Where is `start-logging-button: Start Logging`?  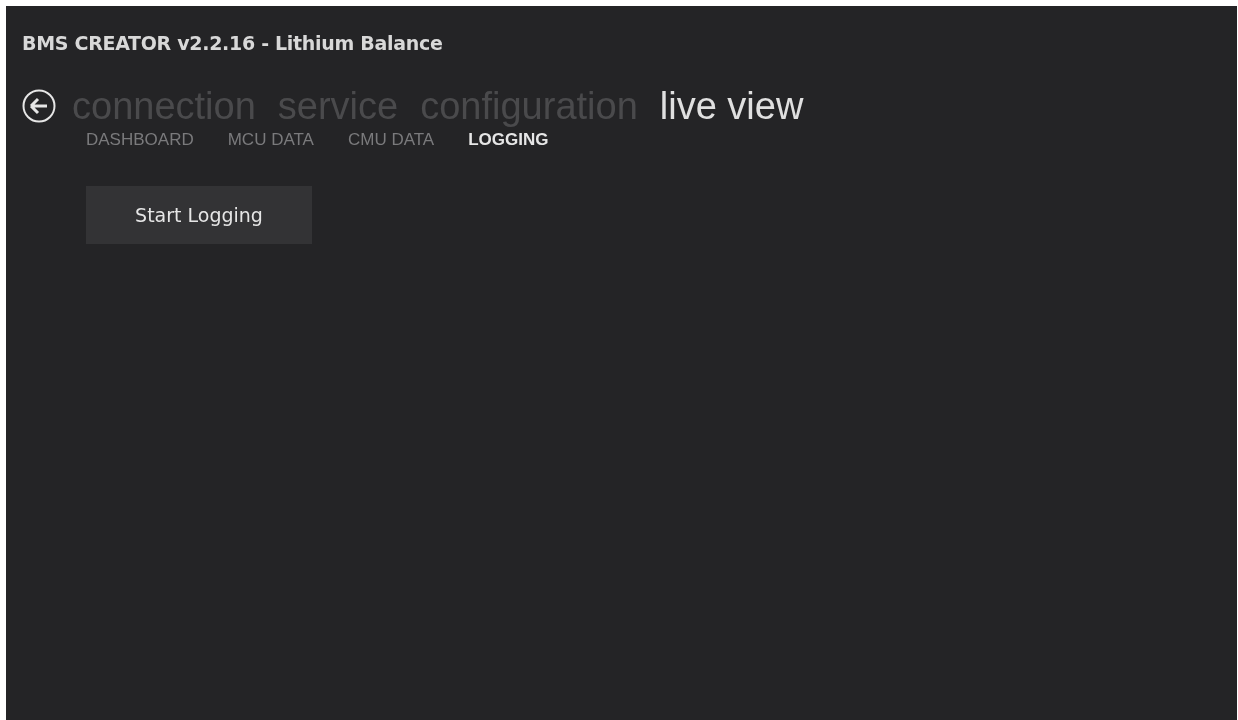 start-logging-button: Start Logging is located at coordinates (199, 215).